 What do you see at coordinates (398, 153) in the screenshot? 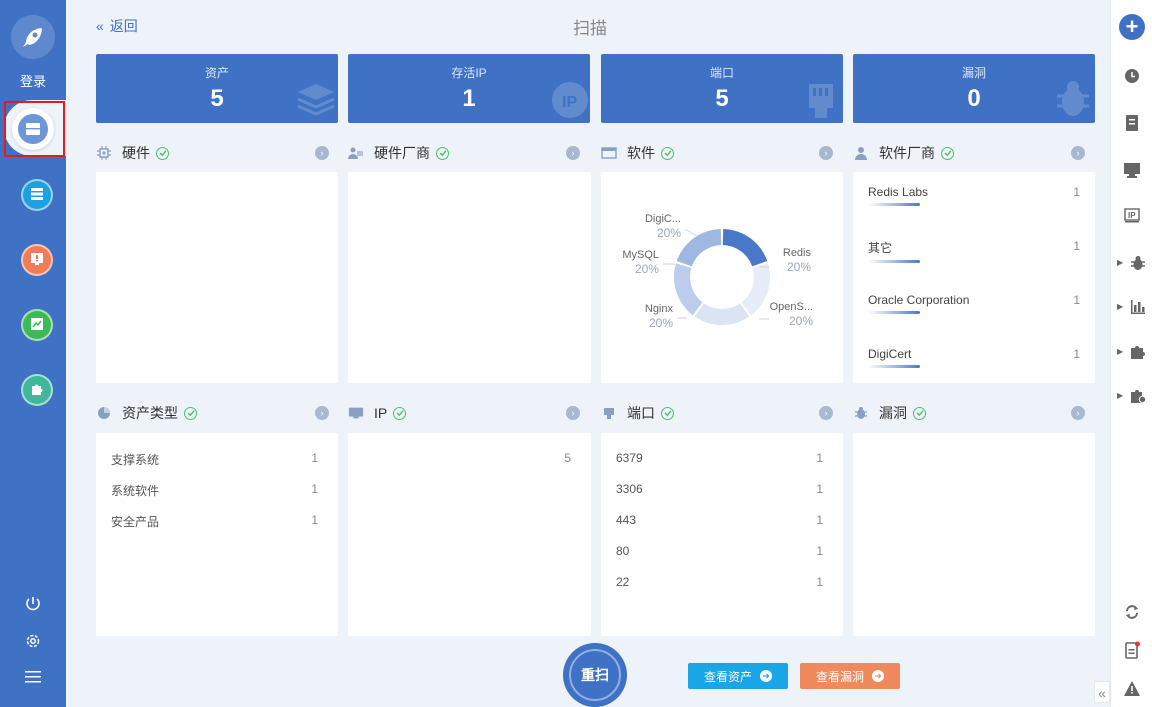
I see `section-header-hardware-vendor: 硬件厂商` at bounding box center [398, 153].